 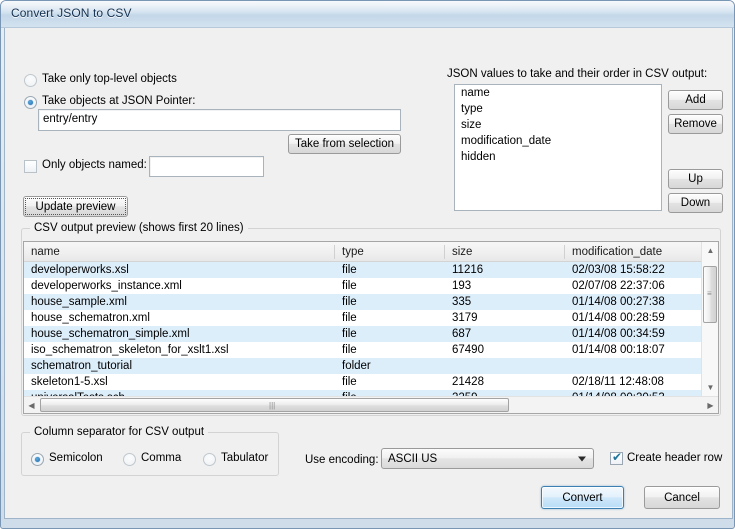 I want to click on list-item: name, so click(x=558, y=93).